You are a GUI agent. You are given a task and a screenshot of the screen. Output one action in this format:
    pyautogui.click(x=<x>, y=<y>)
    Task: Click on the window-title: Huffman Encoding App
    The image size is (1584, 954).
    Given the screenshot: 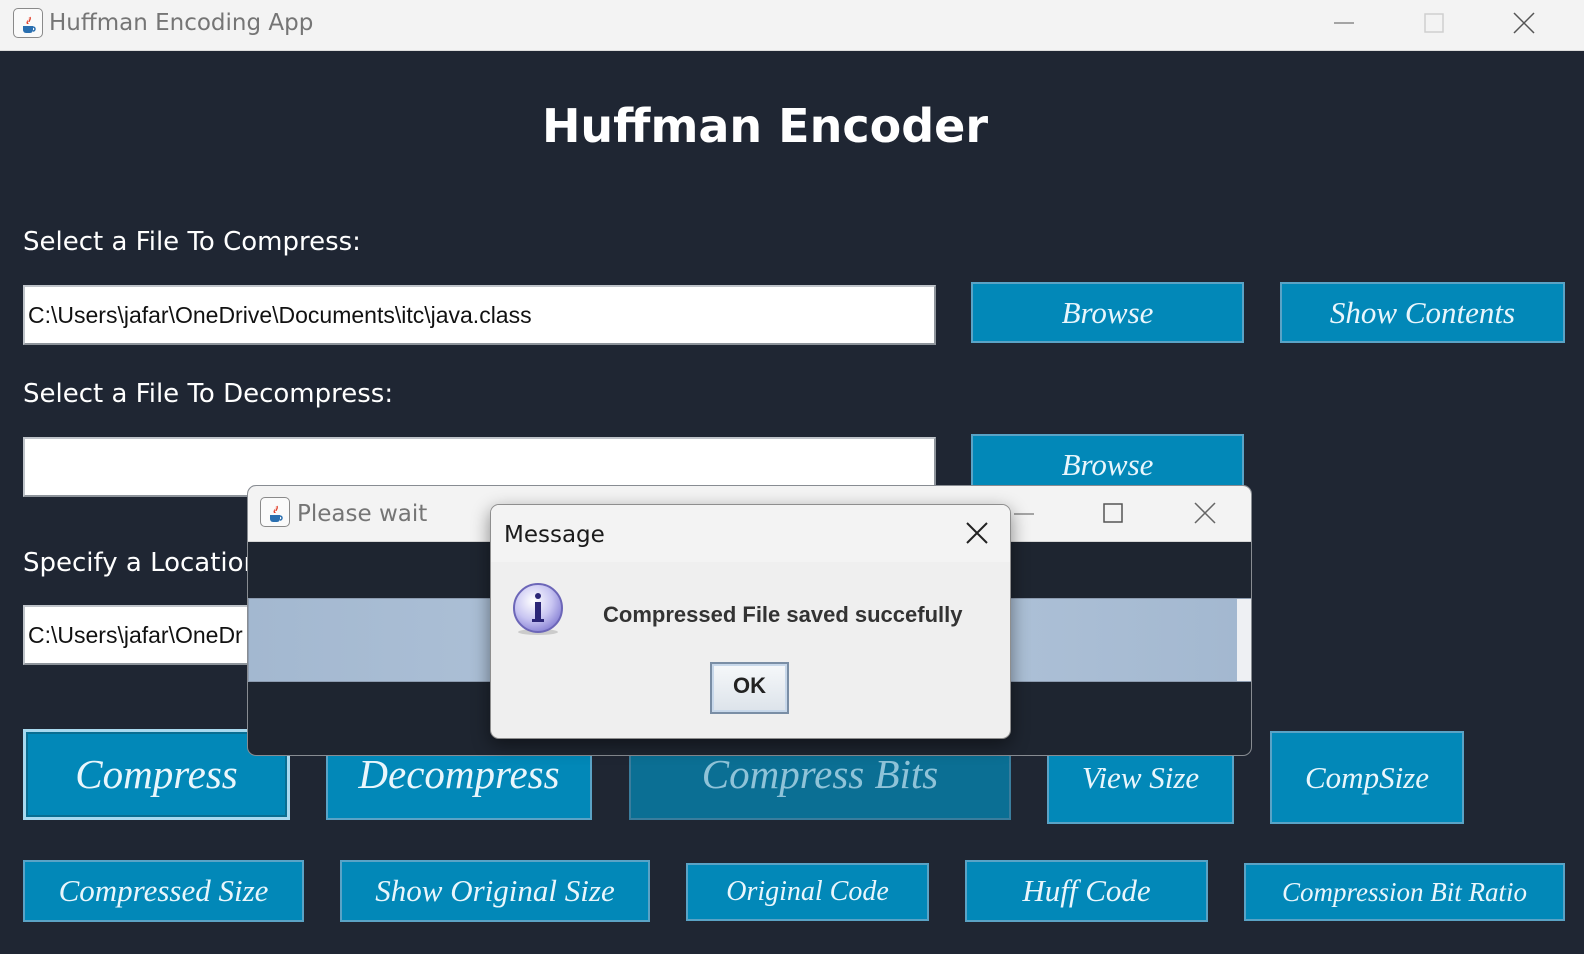 What is the action you would take?
    pyautogui.click(x=181, y=23)
    